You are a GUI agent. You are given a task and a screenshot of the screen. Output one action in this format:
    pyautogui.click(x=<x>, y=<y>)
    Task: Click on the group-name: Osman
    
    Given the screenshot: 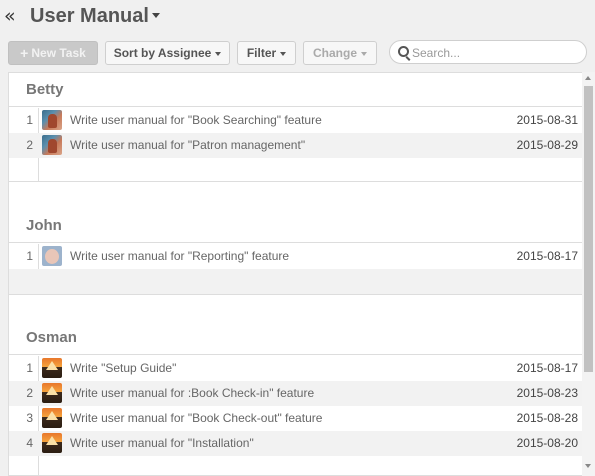 What is the action you would take?
    pyautogui.click(x=51, y=337)
    